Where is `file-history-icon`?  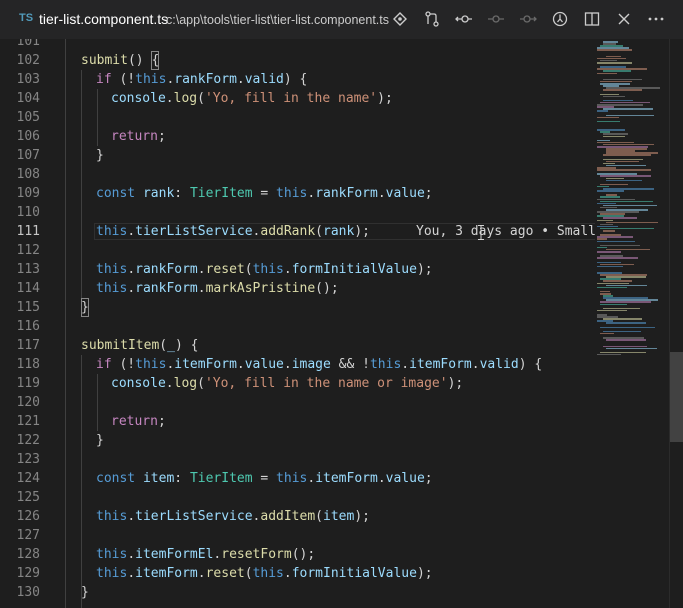 file-history-icon is located at coordinates (560, 19).